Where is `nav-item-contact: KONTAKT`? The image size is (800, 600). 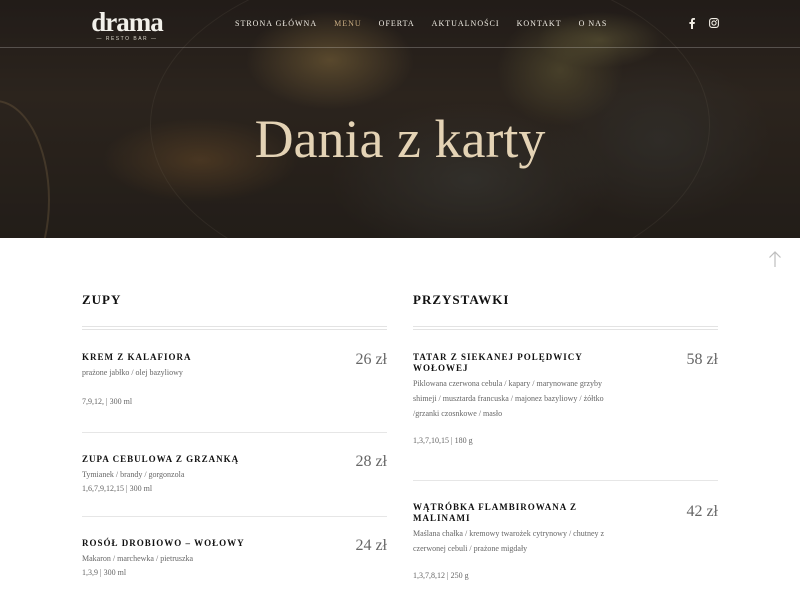
nav-item-contact: KONTAKT is located at coordinates (539, 23).